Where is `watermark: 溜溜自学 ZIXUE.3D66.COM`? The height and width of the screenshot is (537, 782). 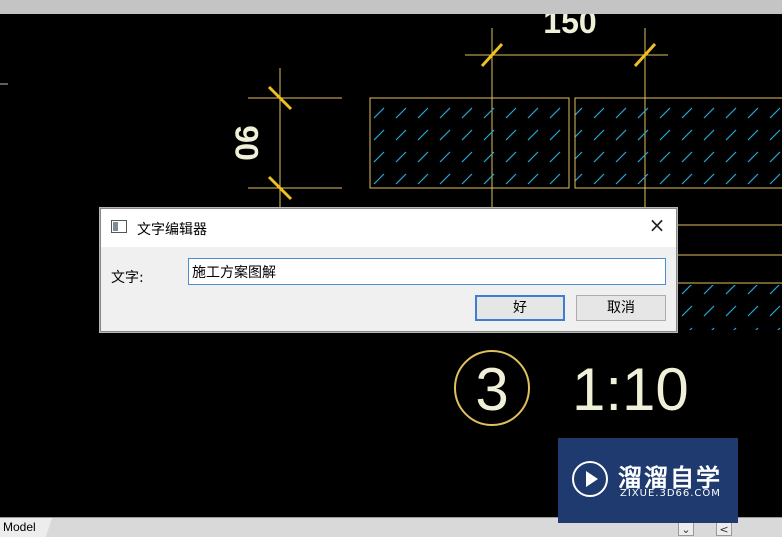
watermark: 溜溜自学 ZIXUE.3D66.COM is located at coordinates (648, 480).